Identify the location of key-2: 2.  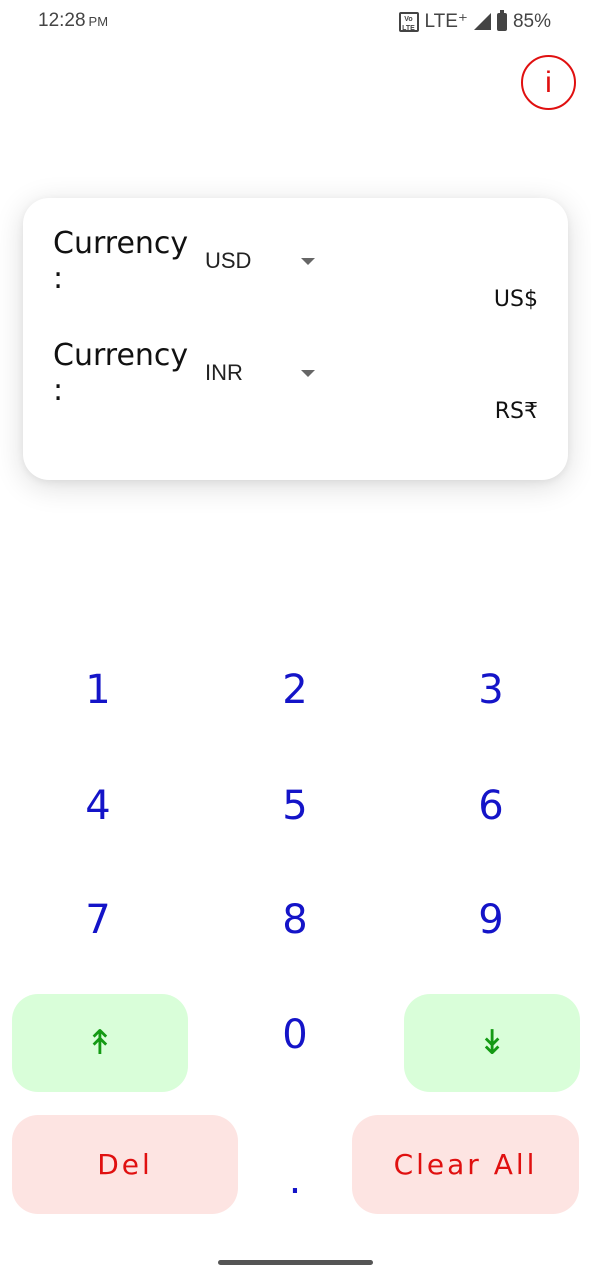
(295, 690).